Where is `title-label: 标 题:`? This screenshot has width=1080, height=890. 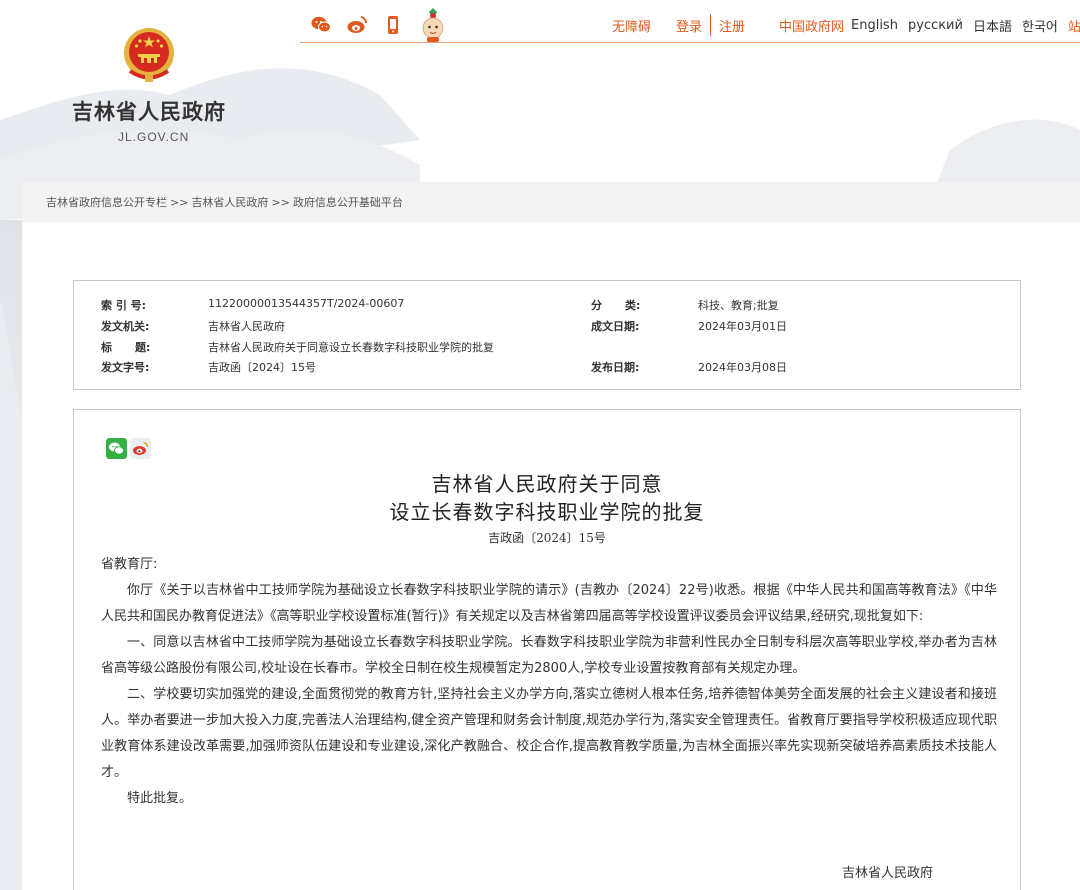 title-label: 标 题: is located at coordinates (126, 347).